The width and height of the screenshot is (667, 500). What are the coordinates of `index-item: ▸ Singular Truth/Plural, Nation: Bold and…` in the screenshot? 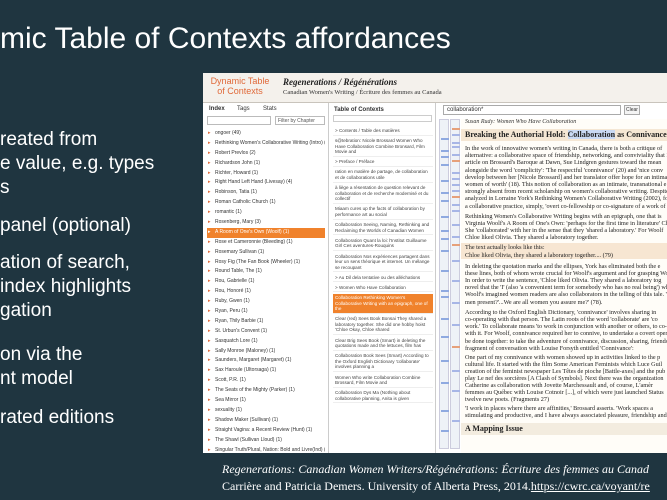 It's located at (266, 450).